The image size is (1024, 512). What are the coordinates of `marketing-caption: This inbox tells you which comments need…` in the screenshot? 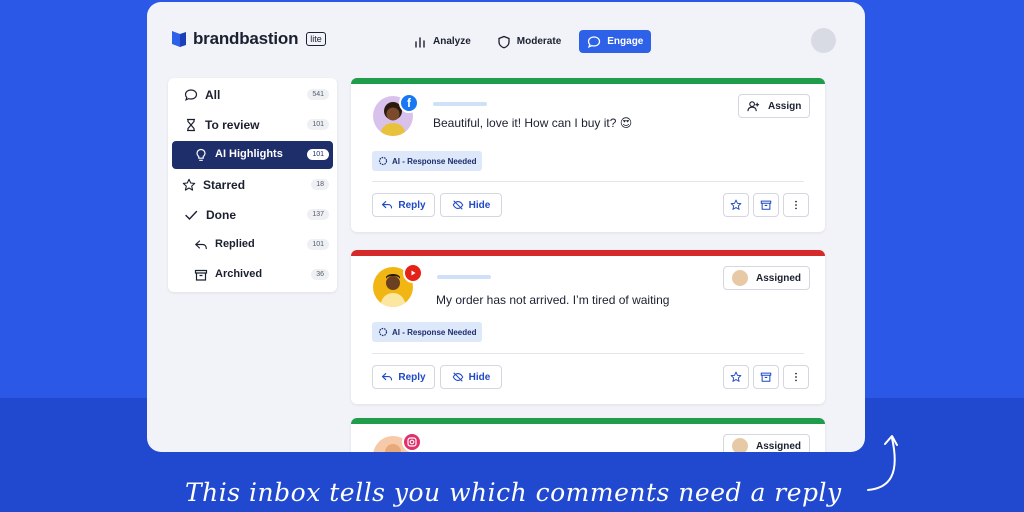 It's located at (513, 492).